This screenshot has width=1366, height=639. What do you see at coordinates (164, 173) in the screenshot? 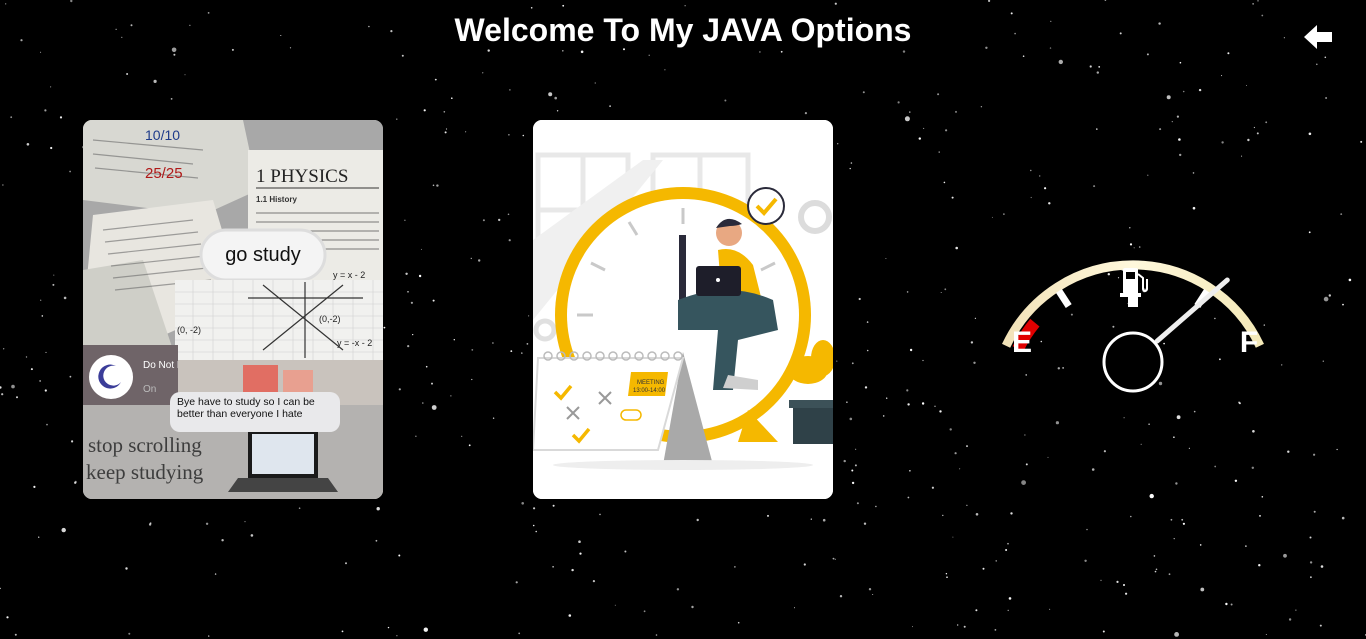
I see `score-handwriting: 25/25` at bounding box center [164, 173].